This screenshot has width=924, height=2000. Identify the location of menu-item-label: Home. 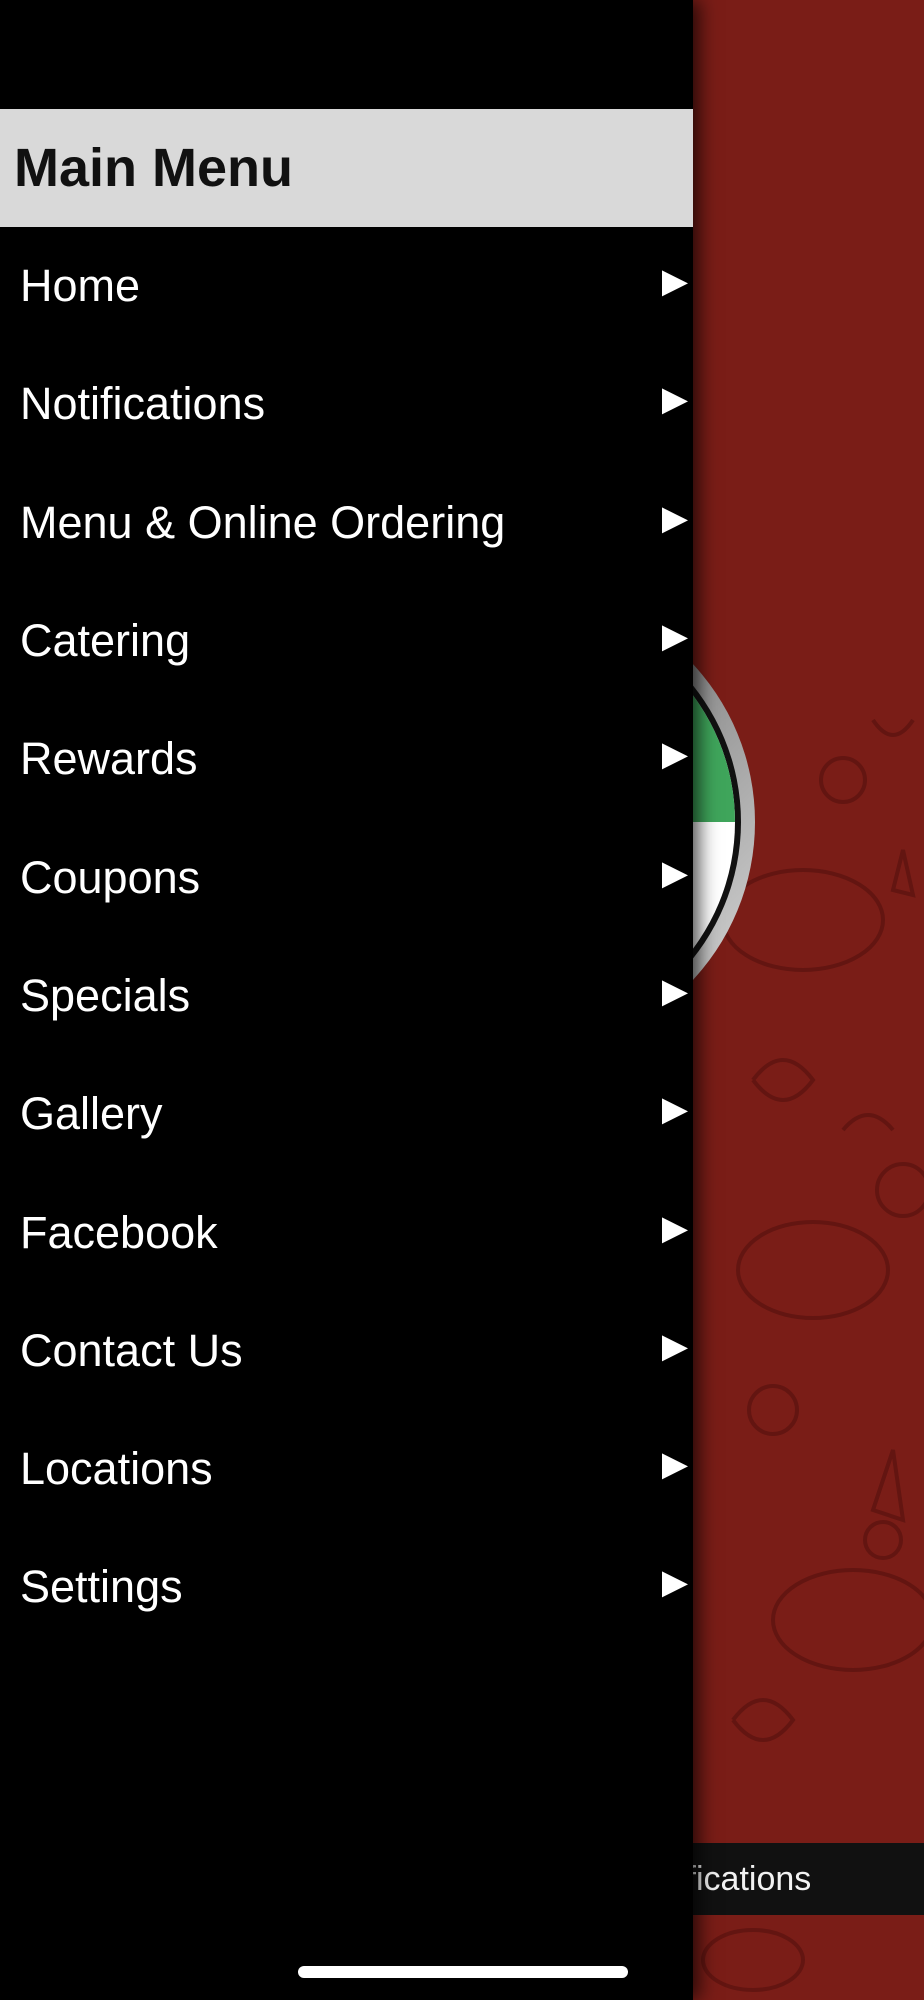
(80, 286).